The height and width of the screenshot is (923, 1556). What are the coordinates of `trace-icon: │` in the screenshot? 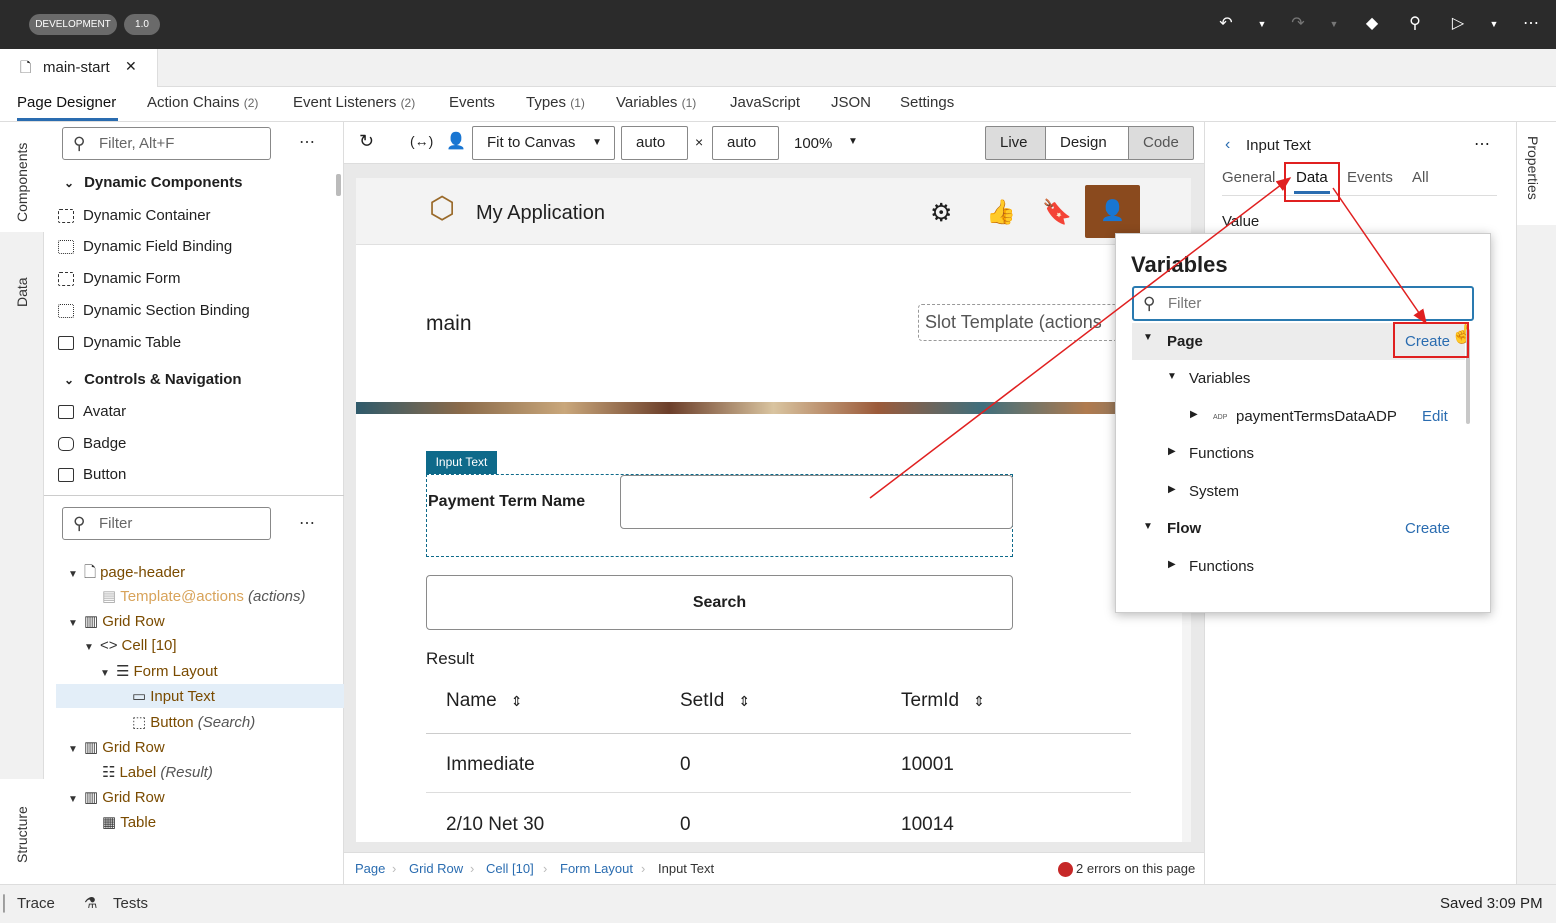 It's located at (5, 903).